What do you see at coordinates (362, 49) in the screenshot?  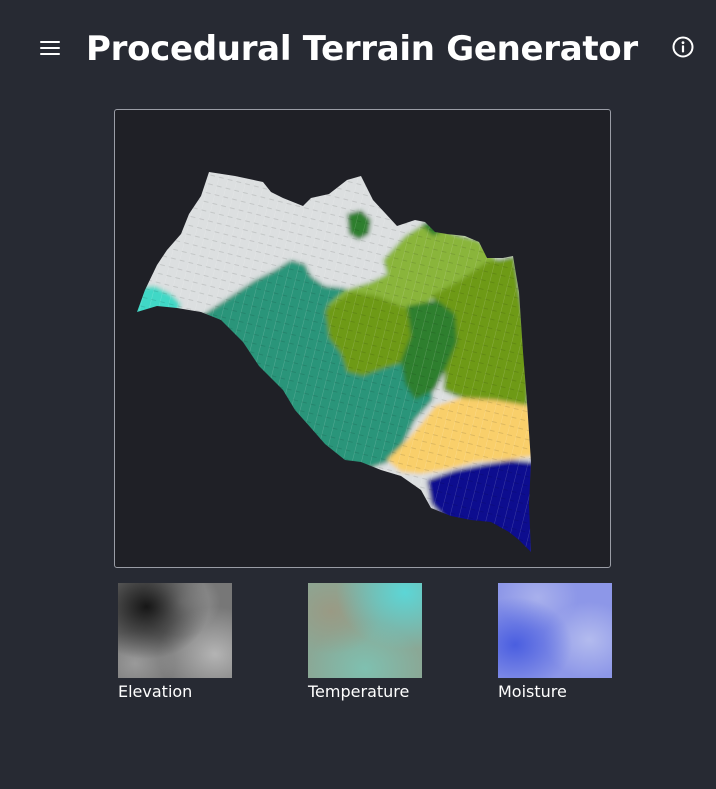 I see `page-title: Procedural Terrain Generator` at bounding box center [362, 49].